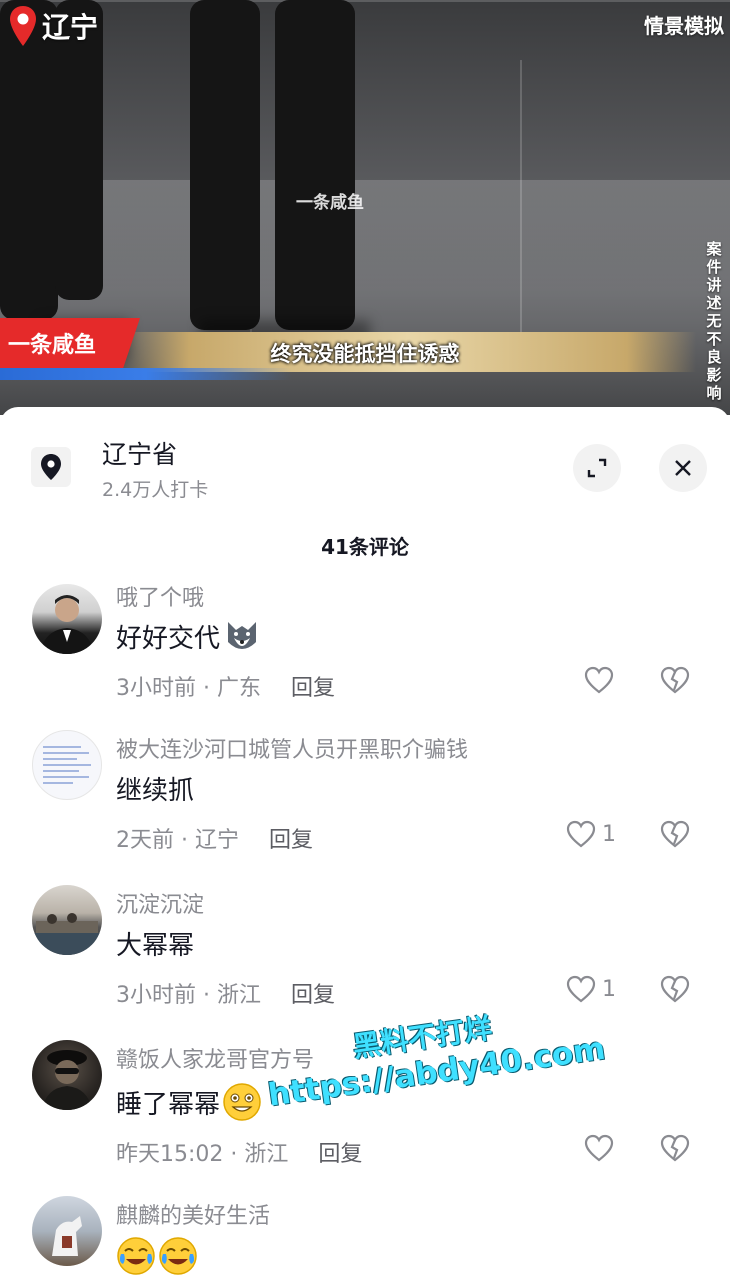 The width and height of the screenshot is (730, 1280). What do you see at coordinates (70, 343) in the screenshot?
I see `brand-tag: 一条咸鱼` at bounding box center [70, 343].